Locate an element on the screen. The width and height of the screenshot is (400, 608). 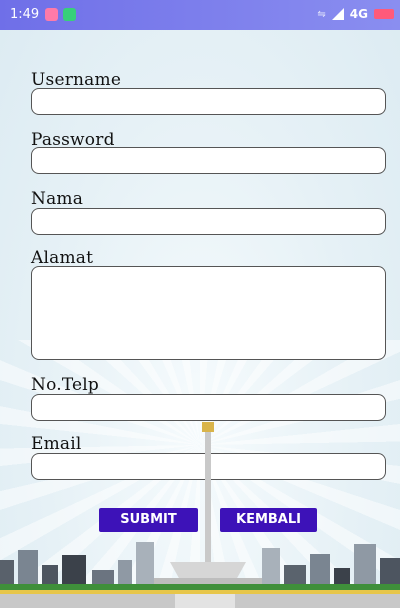
username-label: Username is located at coordinates (76, 80).